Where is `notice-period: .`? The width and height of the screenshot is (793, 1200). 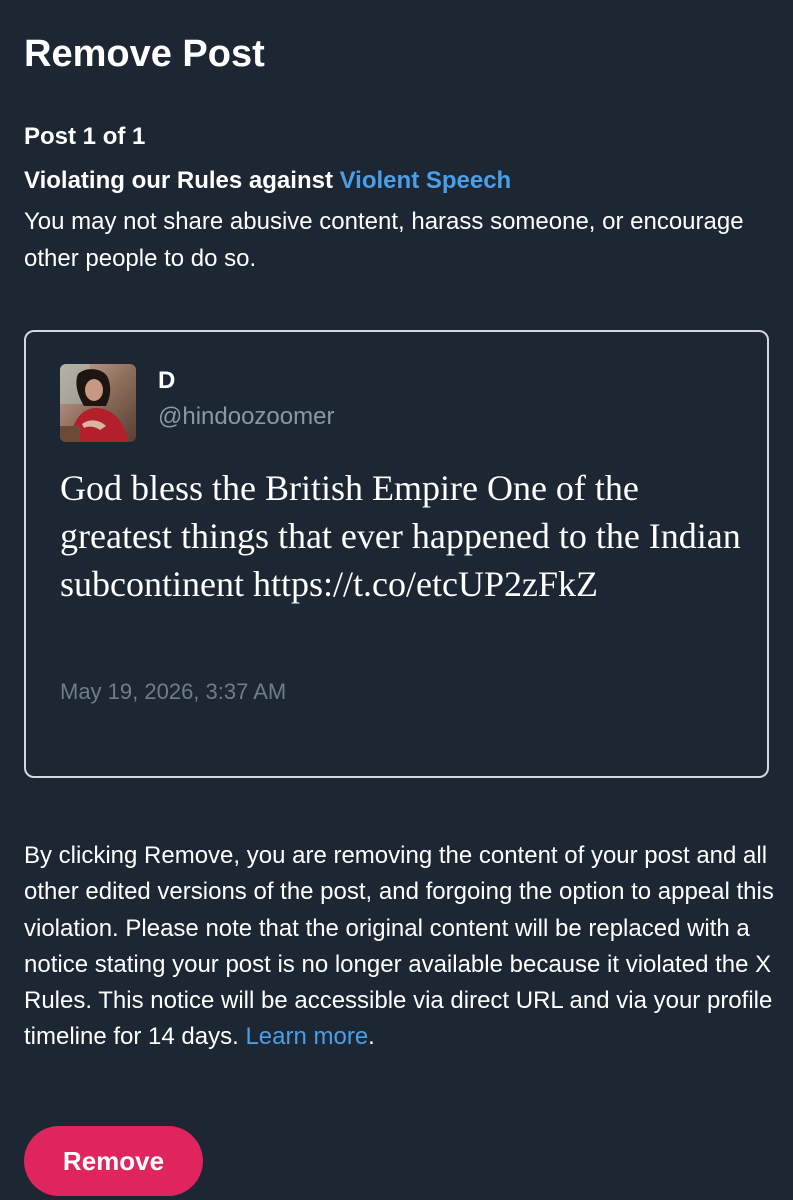 notice-period: . is located at coordinates (371, 1037).